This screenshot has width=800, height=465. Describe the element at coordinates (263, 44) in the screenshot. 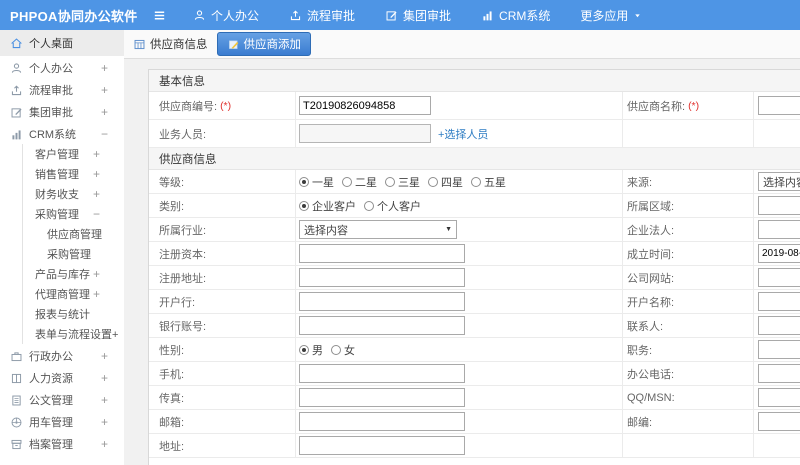

I see `tab-supplier-add: 供应商添加` at that location.